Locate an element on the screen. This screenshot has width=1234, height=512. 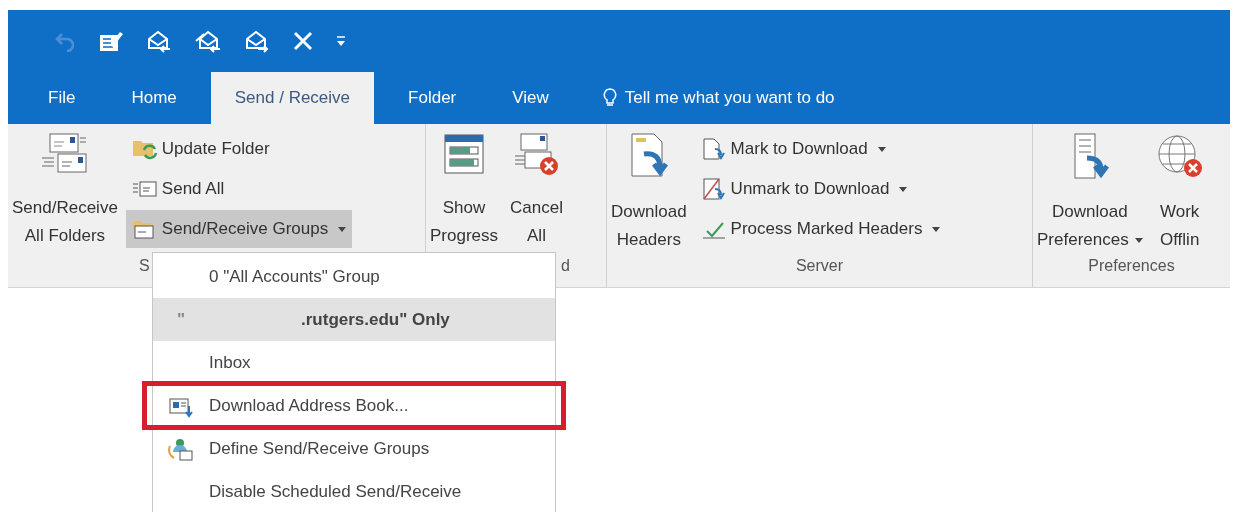
group-label: d is located at coordinates (565, 266).